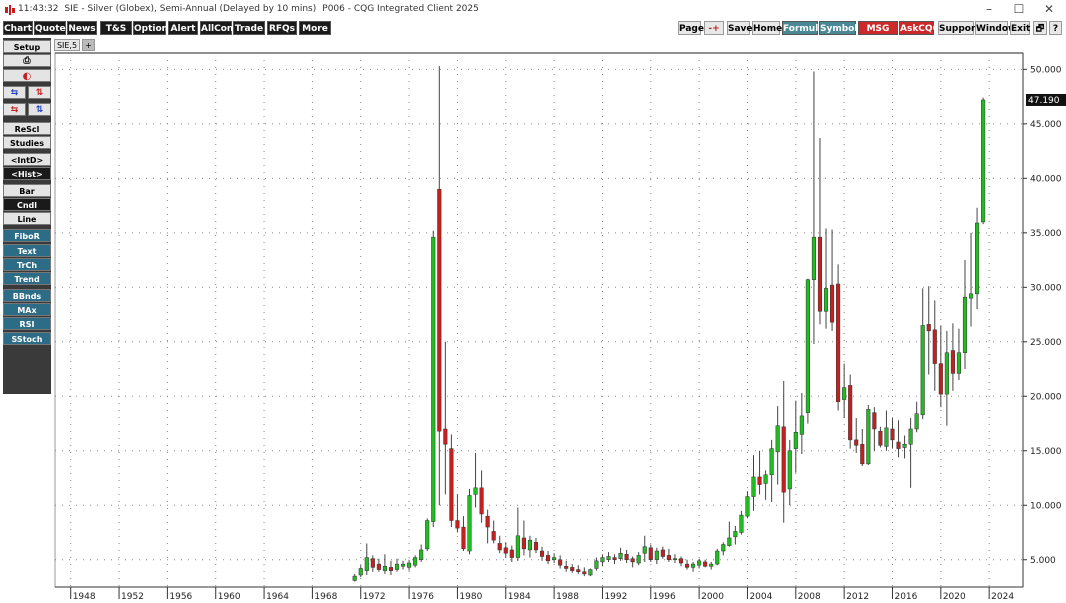  Describe the element at coordinates (180, 597) in the screenshot. I see `x-tick-label: 1956` at that location.